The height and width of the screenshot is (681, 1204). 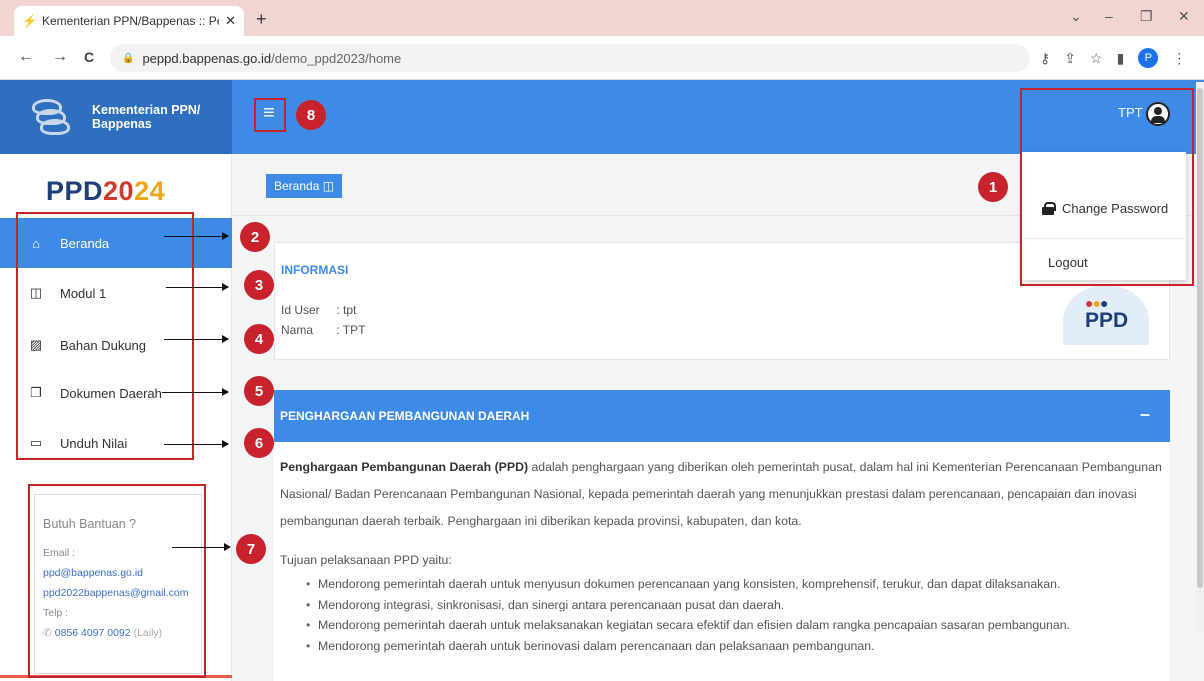 What do you see at coordinates (336, 58) in the screenshot?
I see `url-path: /demo_ppd2023/home` at bounding box center [336, 58].